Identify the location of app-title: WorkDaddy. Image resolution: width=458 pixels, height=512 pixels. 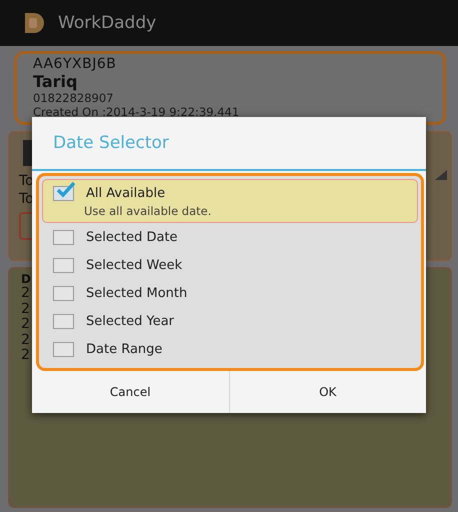
(107, 23).